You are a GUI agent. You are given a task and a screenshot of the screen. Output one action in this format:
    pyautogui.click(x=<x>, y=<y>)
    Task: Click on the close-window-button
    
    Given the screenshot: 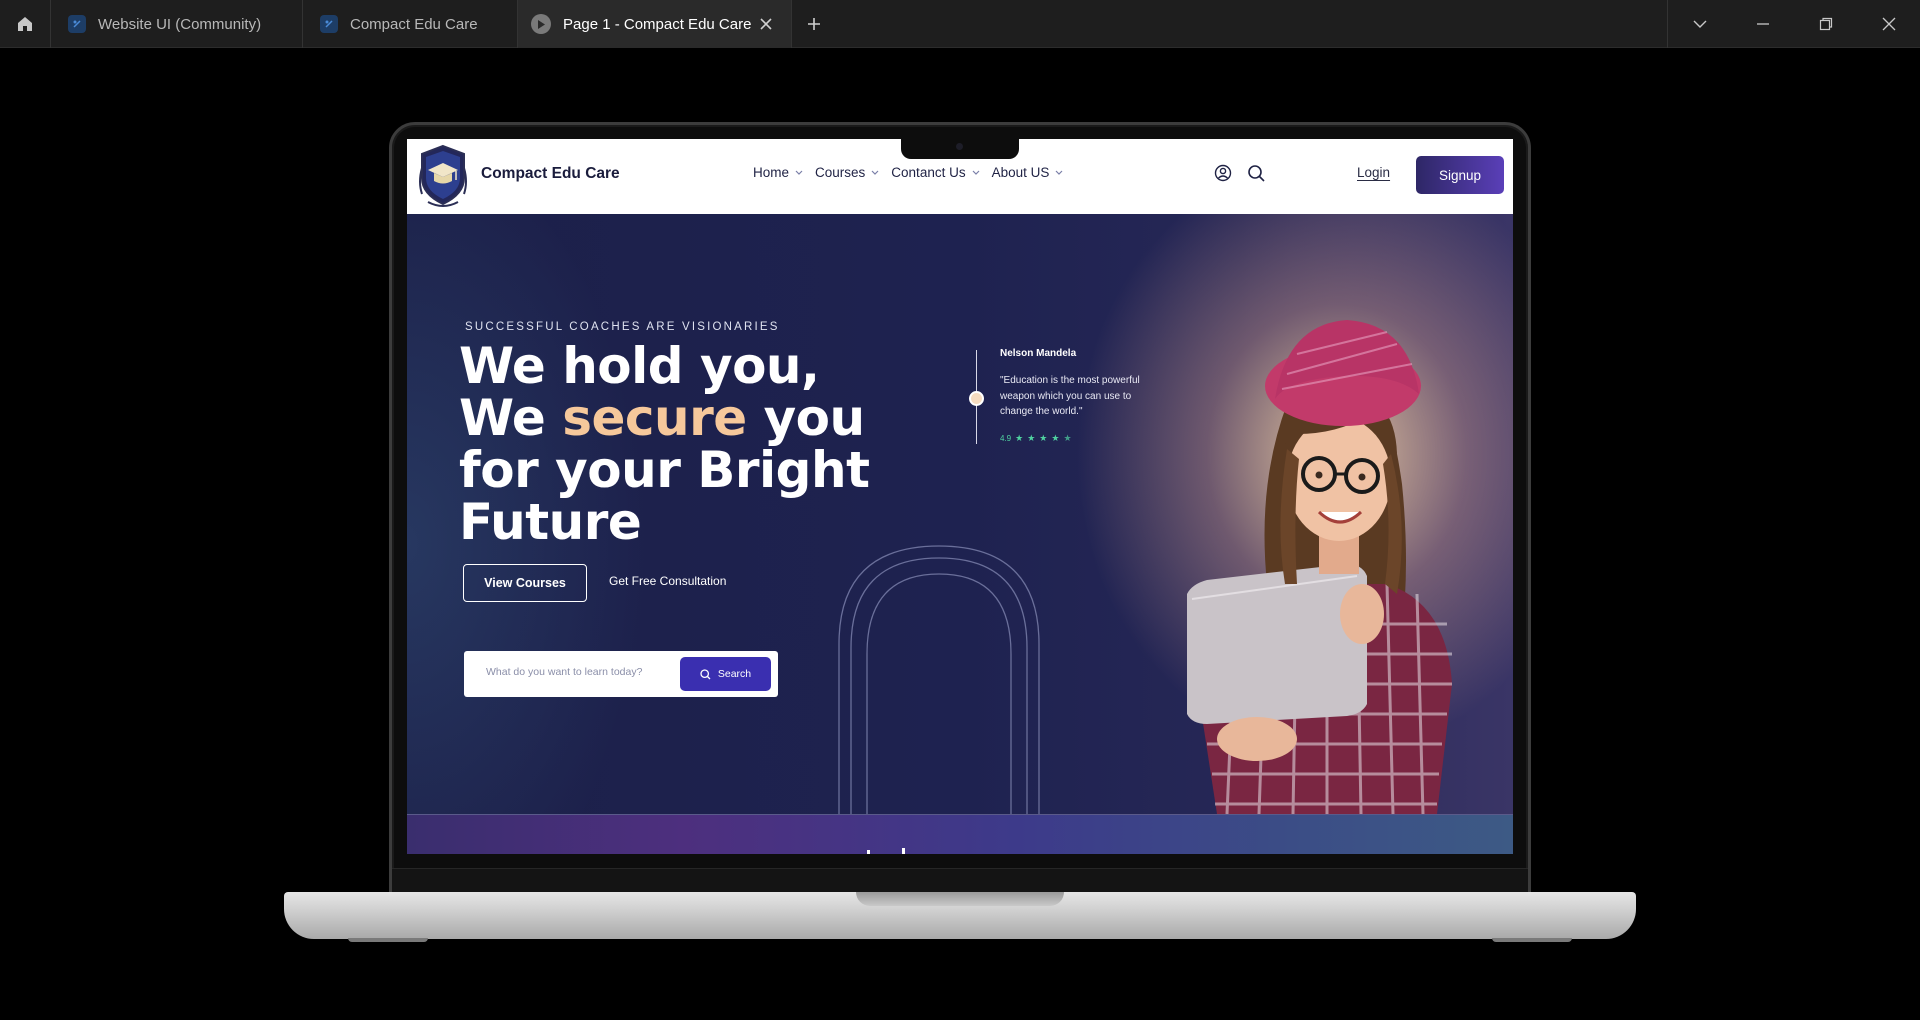 What is the action you would take?
    pyautogui.click(x=1888, y=24)
    